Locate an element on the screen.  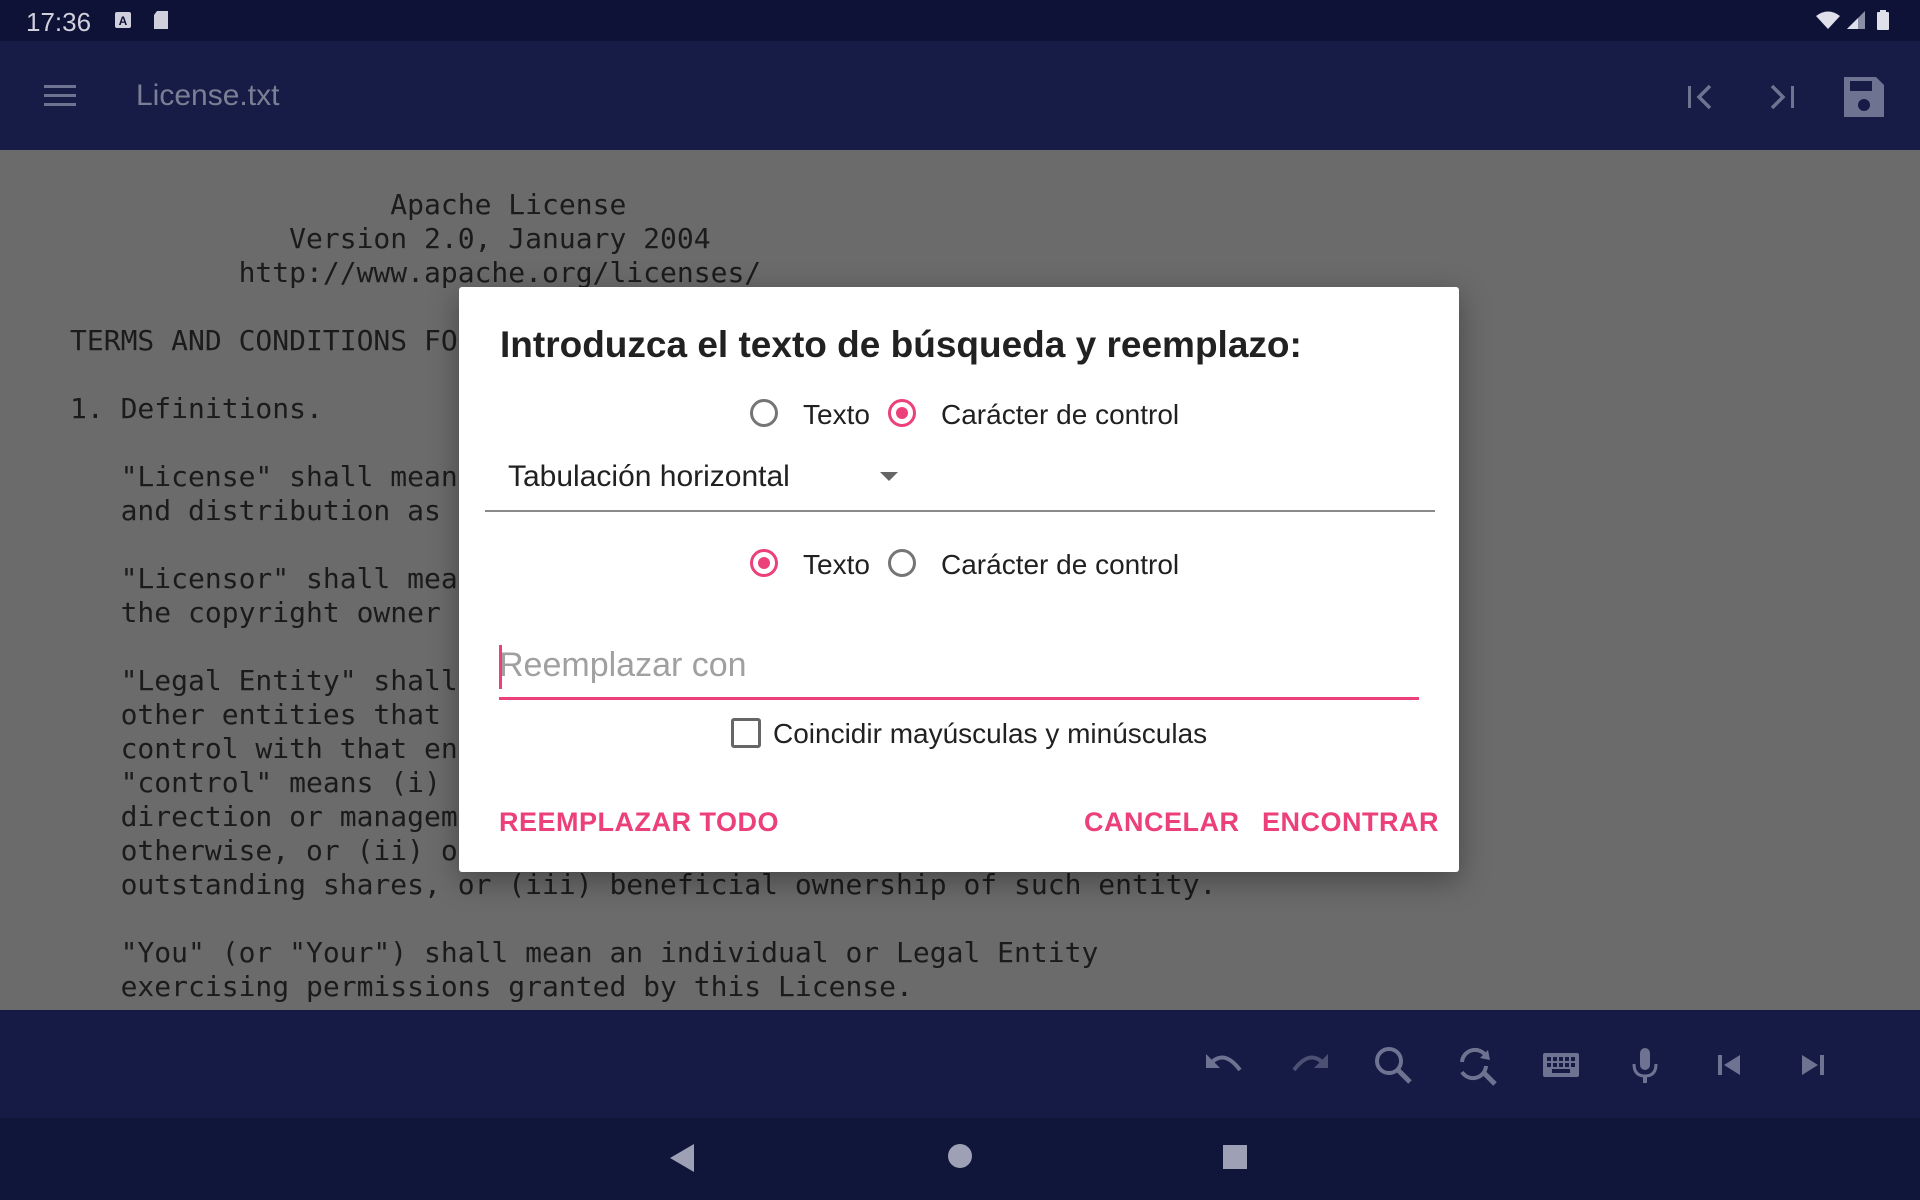
search-icon is located at coordinates (1393, 1065).